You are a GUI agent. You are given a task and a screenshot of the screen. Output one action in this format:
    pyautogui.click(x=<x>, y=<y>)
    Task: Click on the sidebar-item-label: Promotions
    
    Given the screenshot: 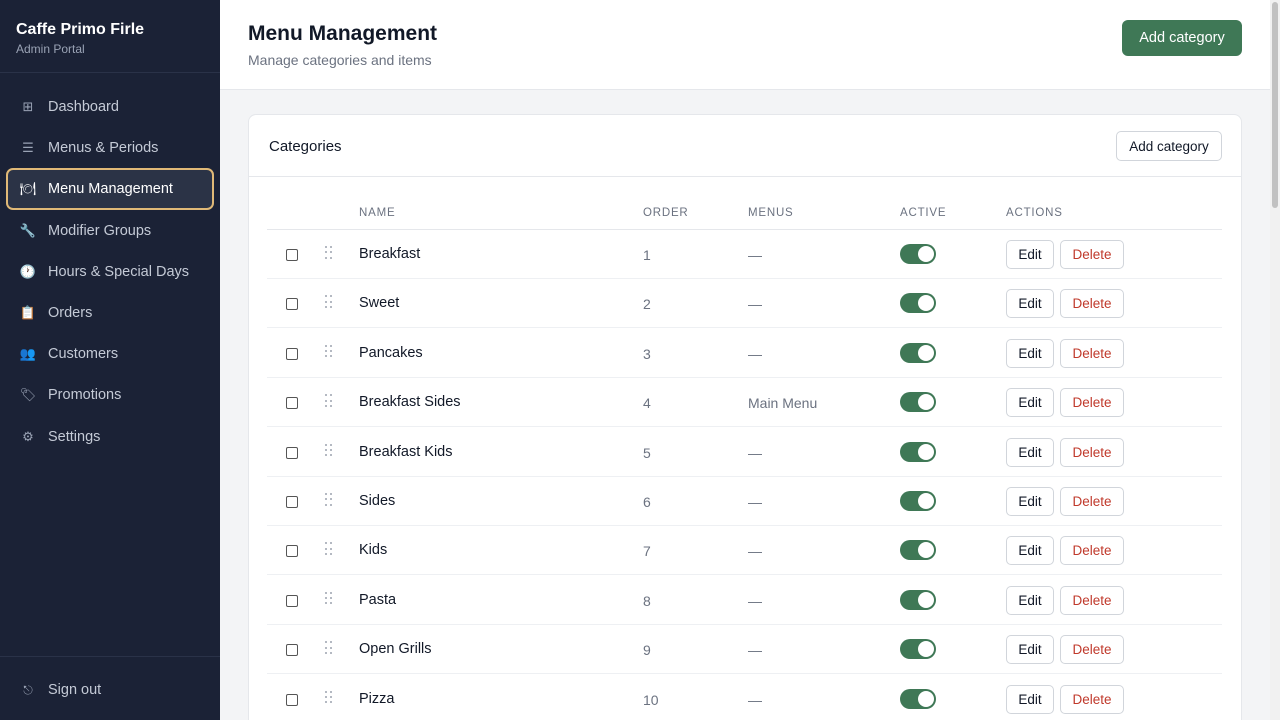 What is the action you would take?
    pyautogui.click(x=85, y=395)
    